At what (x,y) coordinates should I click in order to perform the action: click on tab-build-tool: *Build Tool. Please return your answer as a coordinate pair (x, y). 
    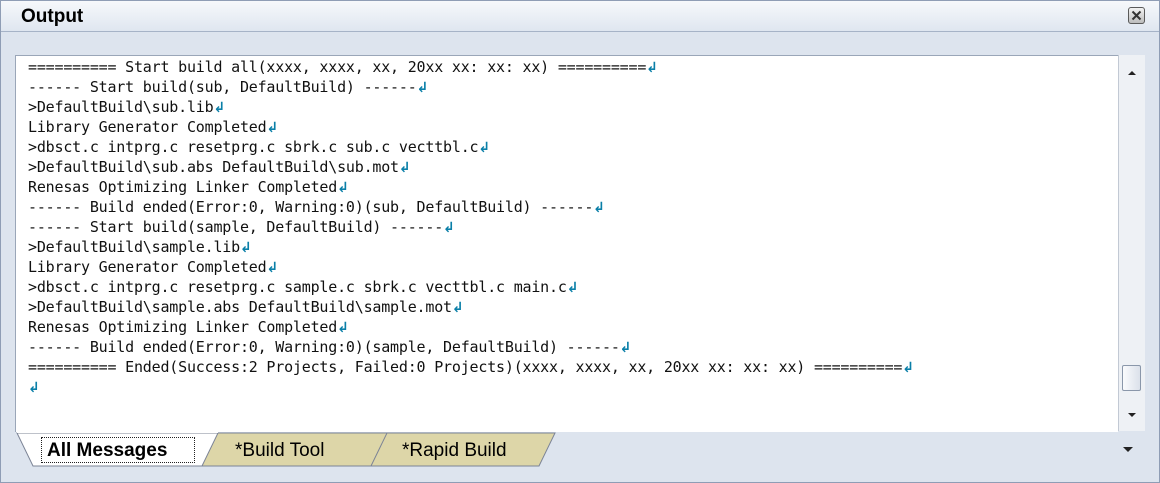
    Looking at the image, I should click on (279, 451).